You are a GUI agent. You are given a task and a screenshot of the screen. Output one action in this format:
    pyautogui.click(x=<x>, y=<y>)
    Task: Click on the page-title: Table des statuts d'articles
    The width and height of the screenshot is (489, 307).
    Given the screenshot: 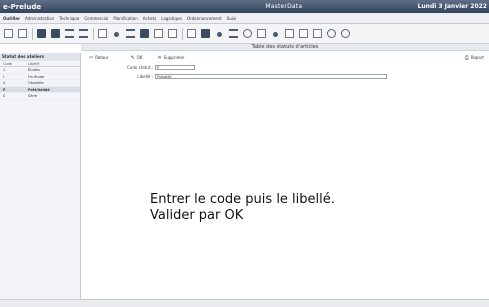 What is the action you would take?
    pyautogui.click(x=285, y=47)
    